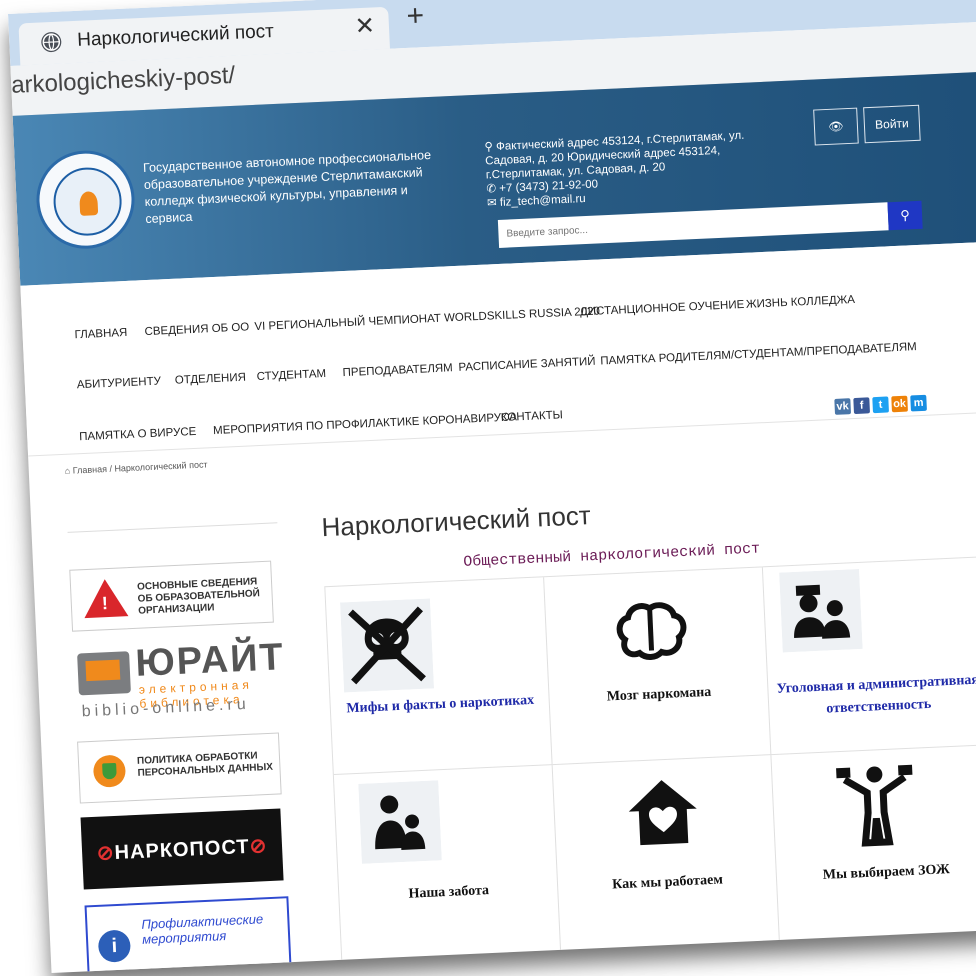 This screenshot has height=976, width=976. I want to click on search-button: ⚲, so click(905, 215).